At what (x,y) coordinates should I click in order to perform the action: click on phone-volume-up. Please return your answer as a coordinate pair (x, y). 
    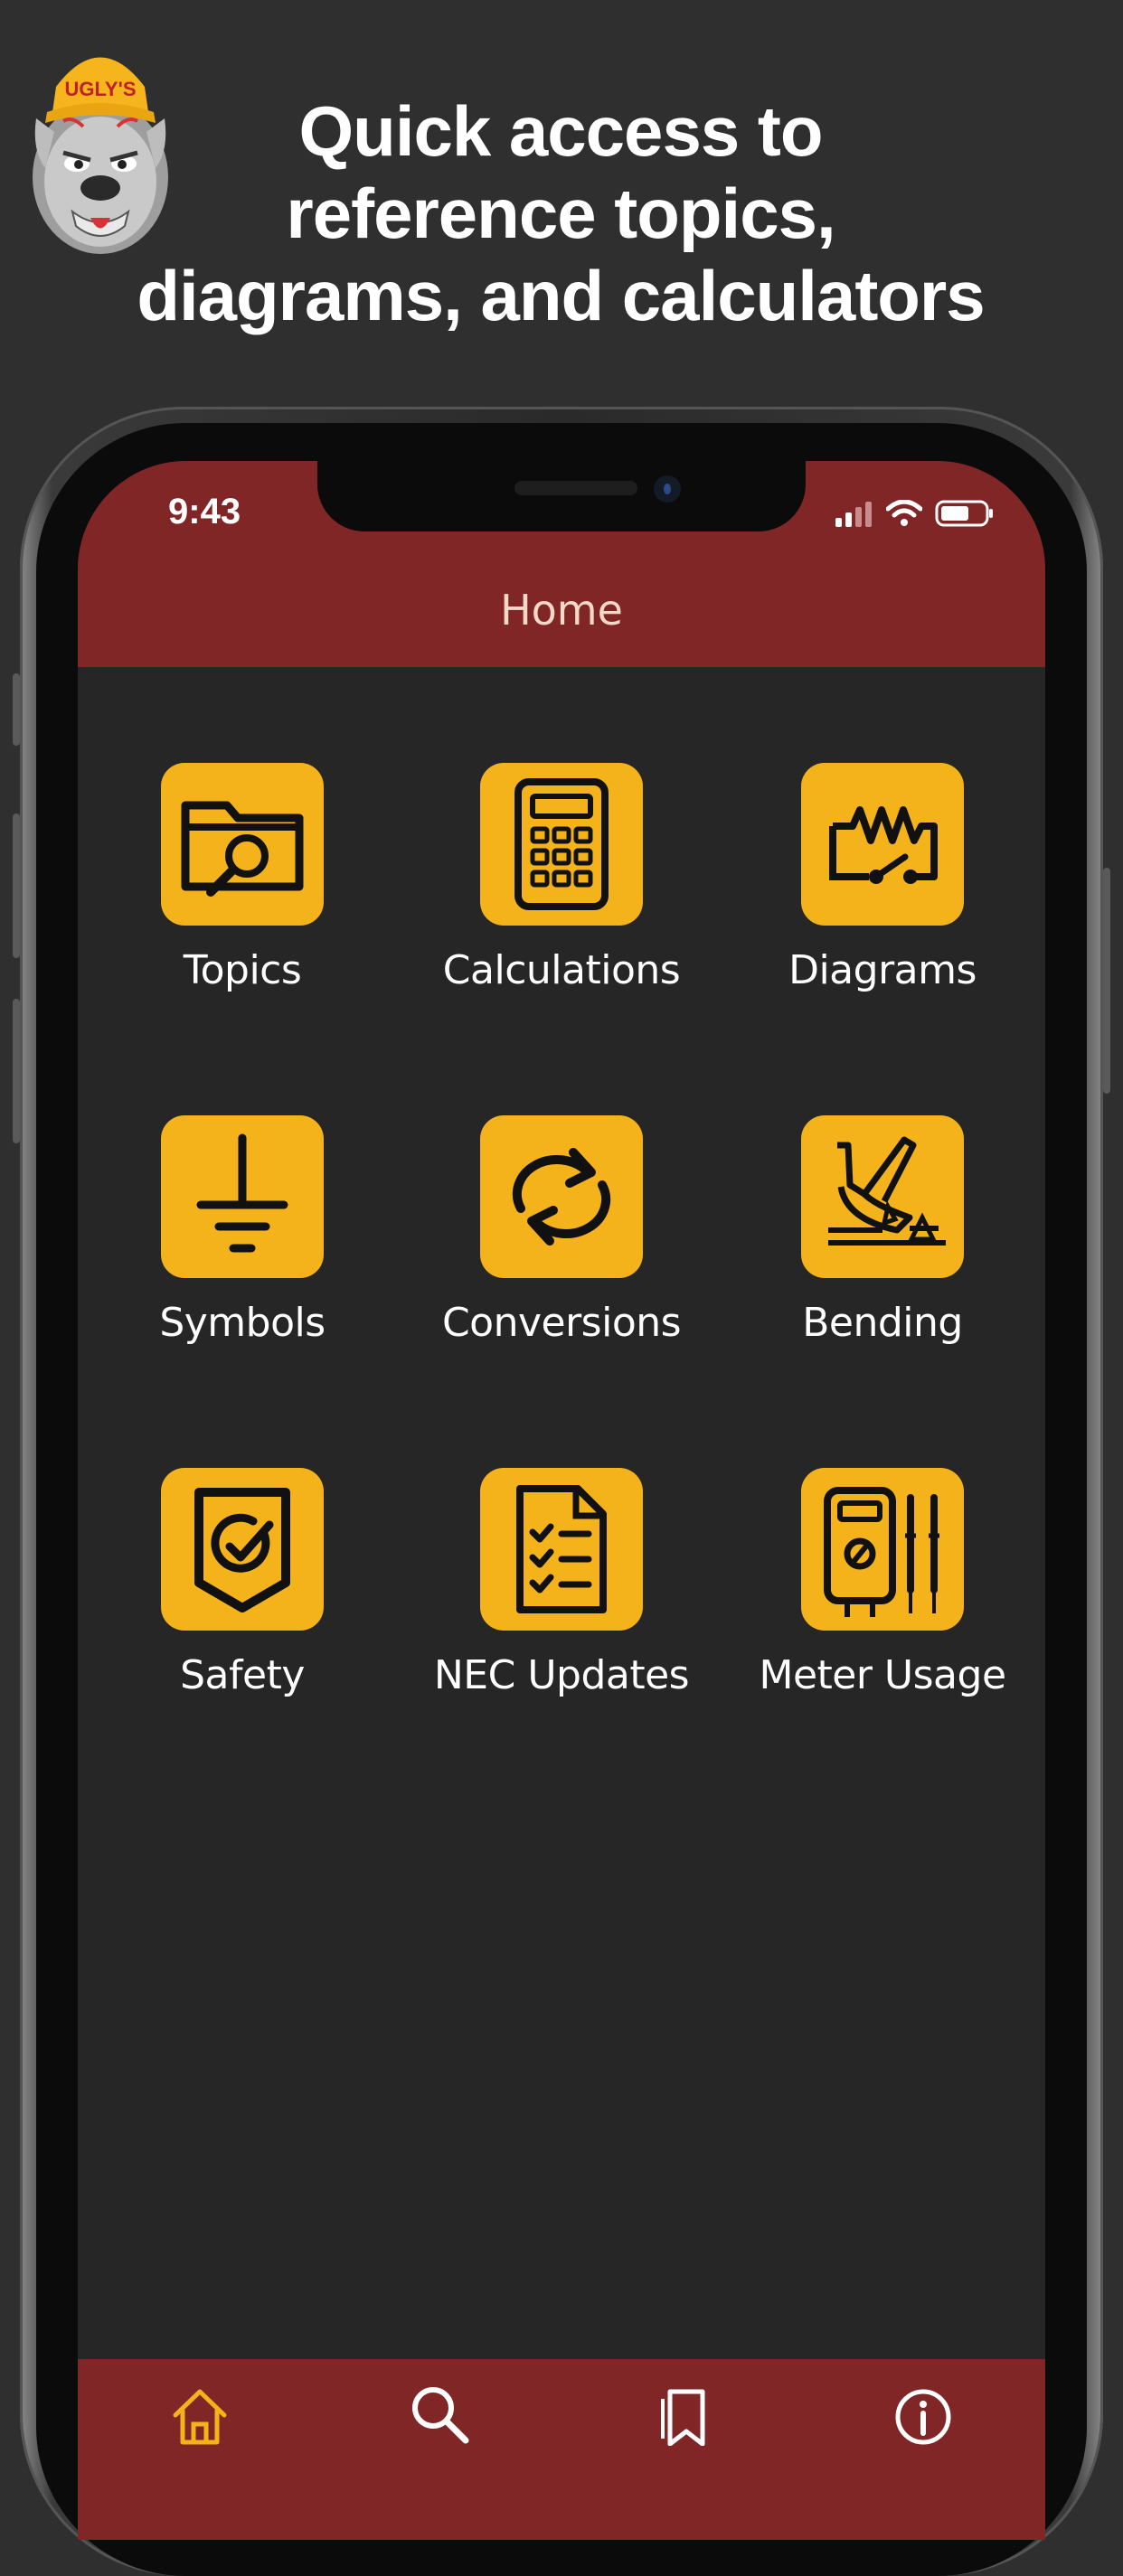
    Looking at the image, I should click on (16, 886).